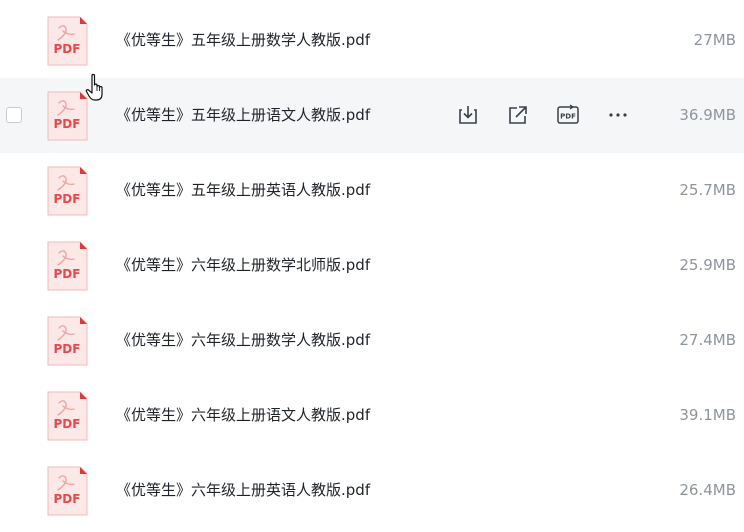  I want to click on file-size: 27.4MB, so click(707, 340).